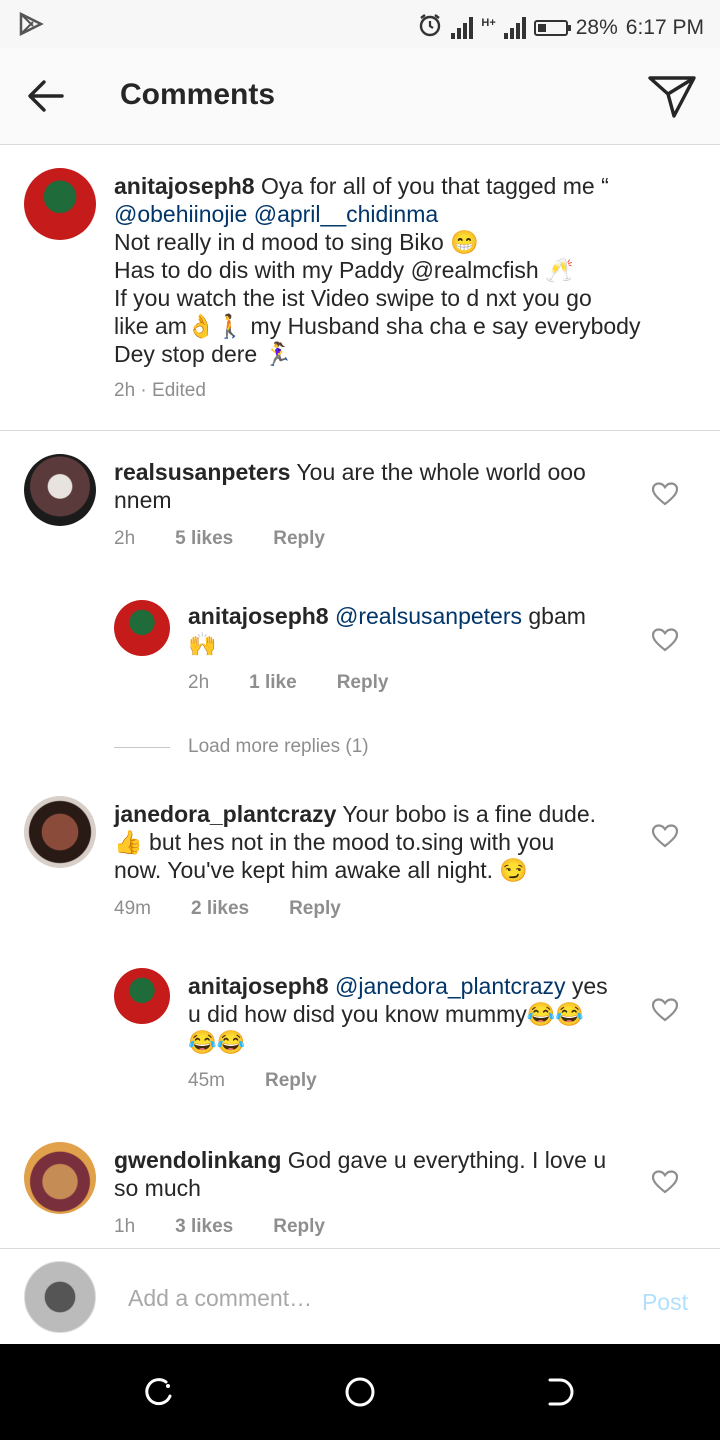  I want to click on comment-meta: 49m 2 likes Reply, so click(227, 909).